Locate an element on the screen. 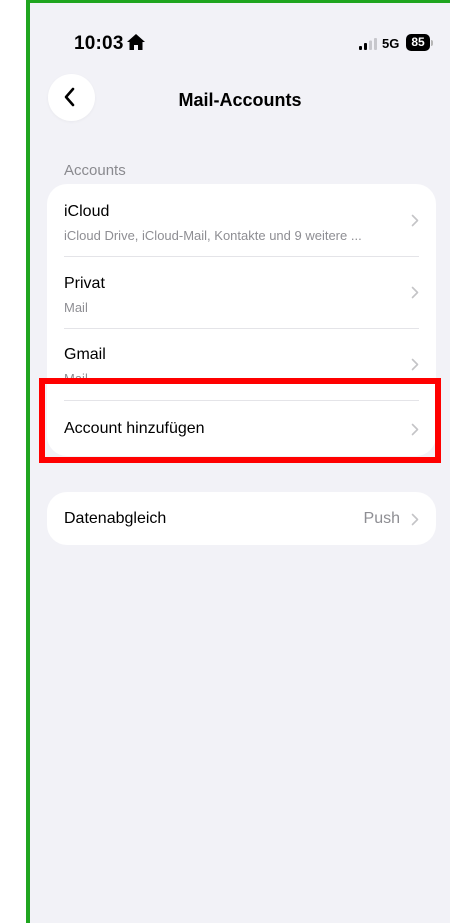 This screenshot has width=450, height=923. account-row-privat: Privat Mail is located at coordinates (241, 292).